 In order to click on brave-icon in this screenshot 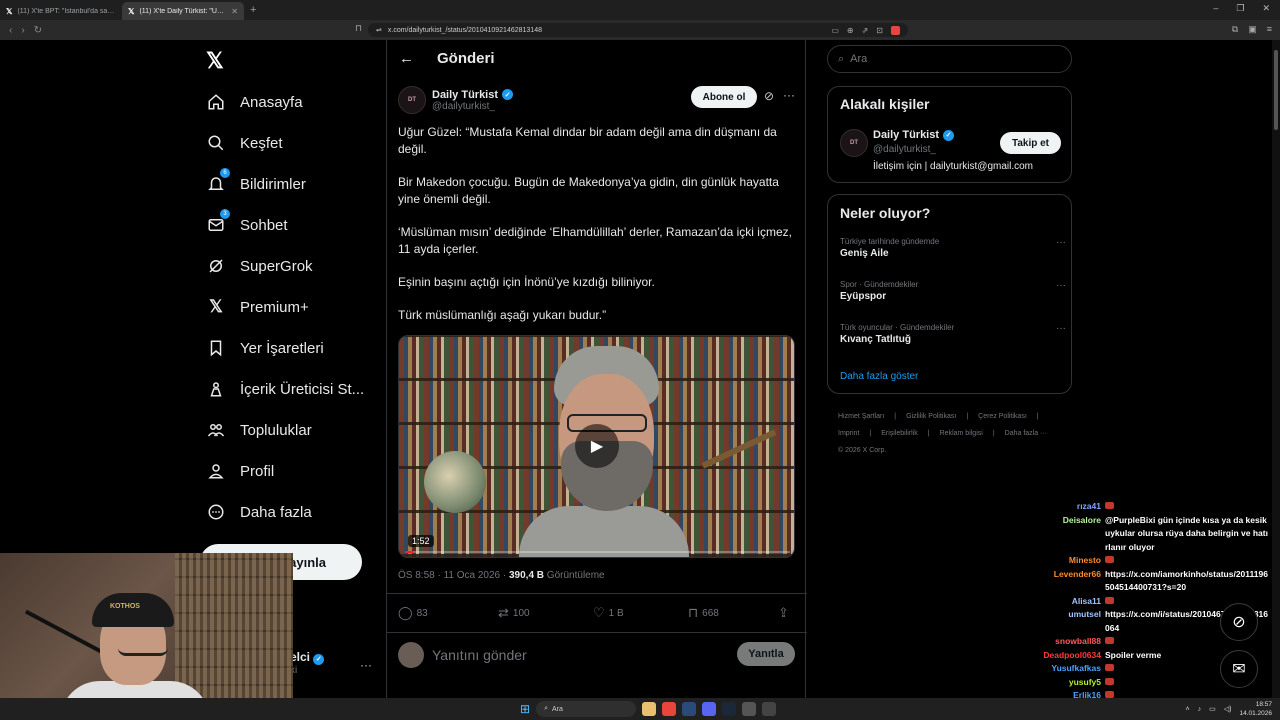, I will do `click(669, 709)`.